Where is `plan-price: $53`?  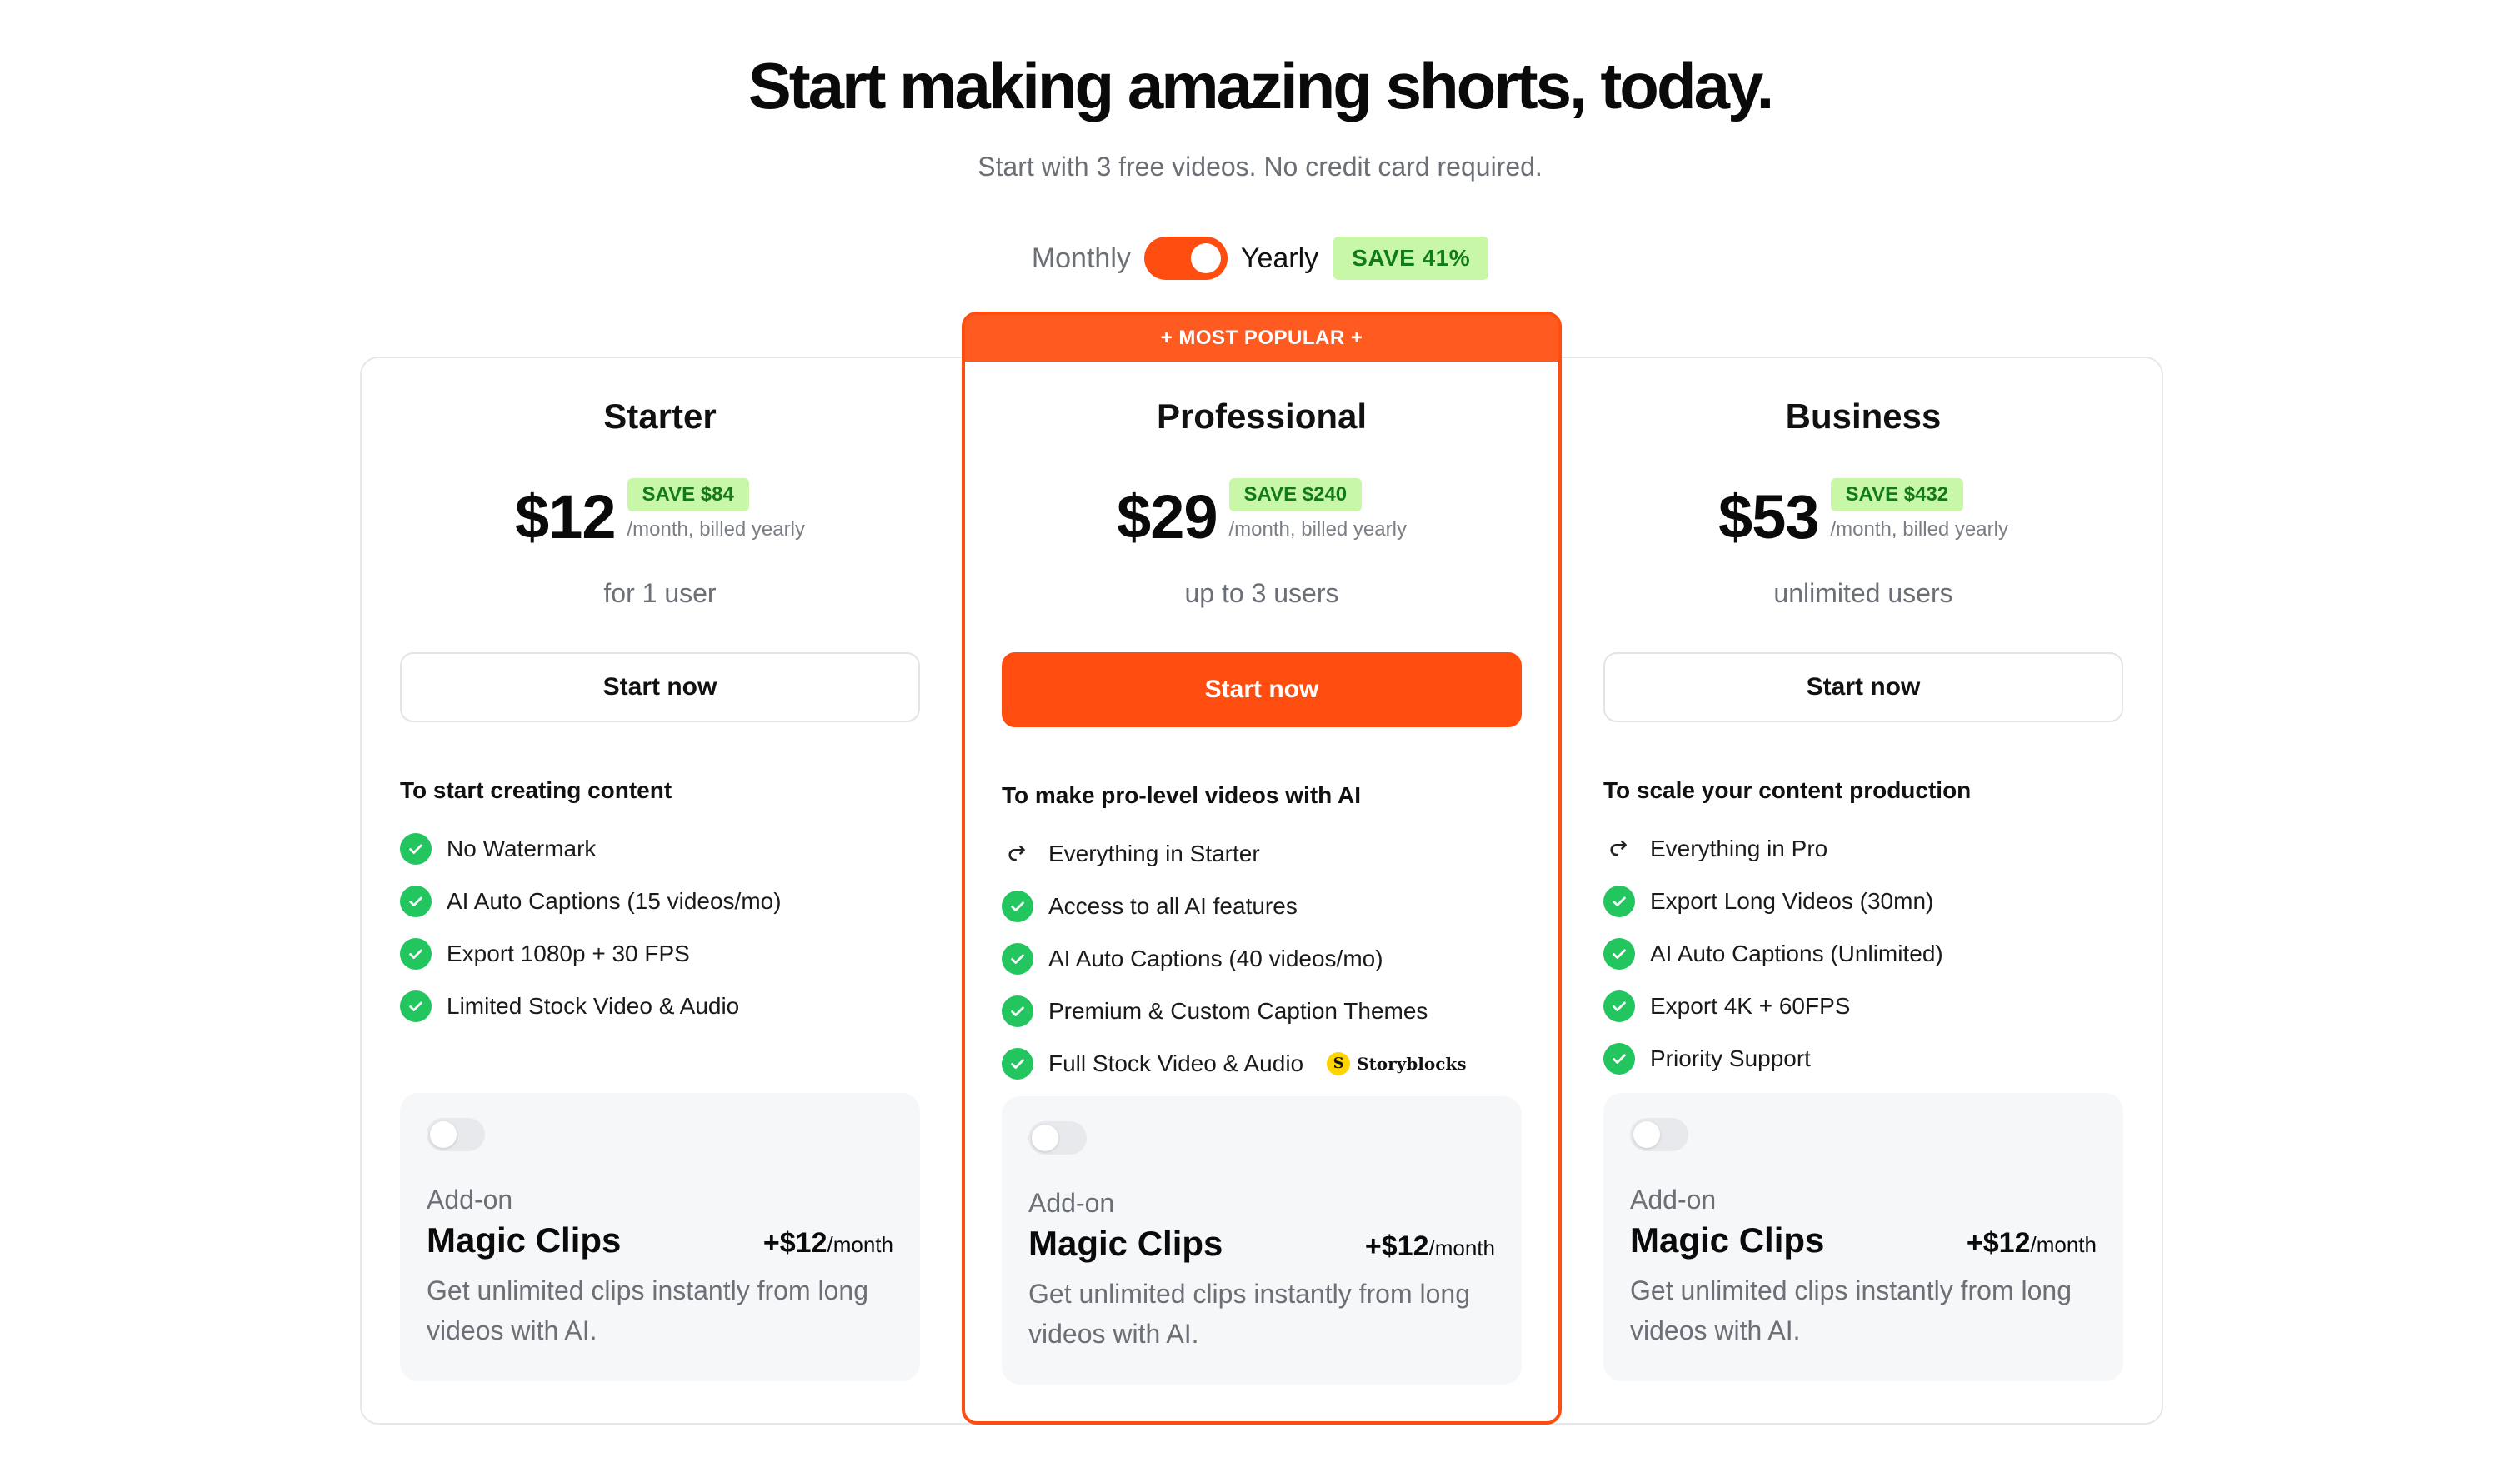 plan-price: $53 is located at coordinates (1768, 516).